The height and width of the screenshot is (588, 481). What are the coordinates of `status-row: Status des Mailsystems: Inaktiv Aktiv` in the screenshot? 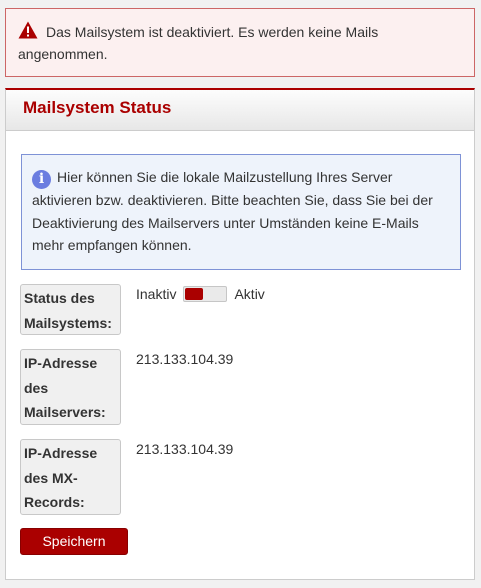 It's located at (142, 309).